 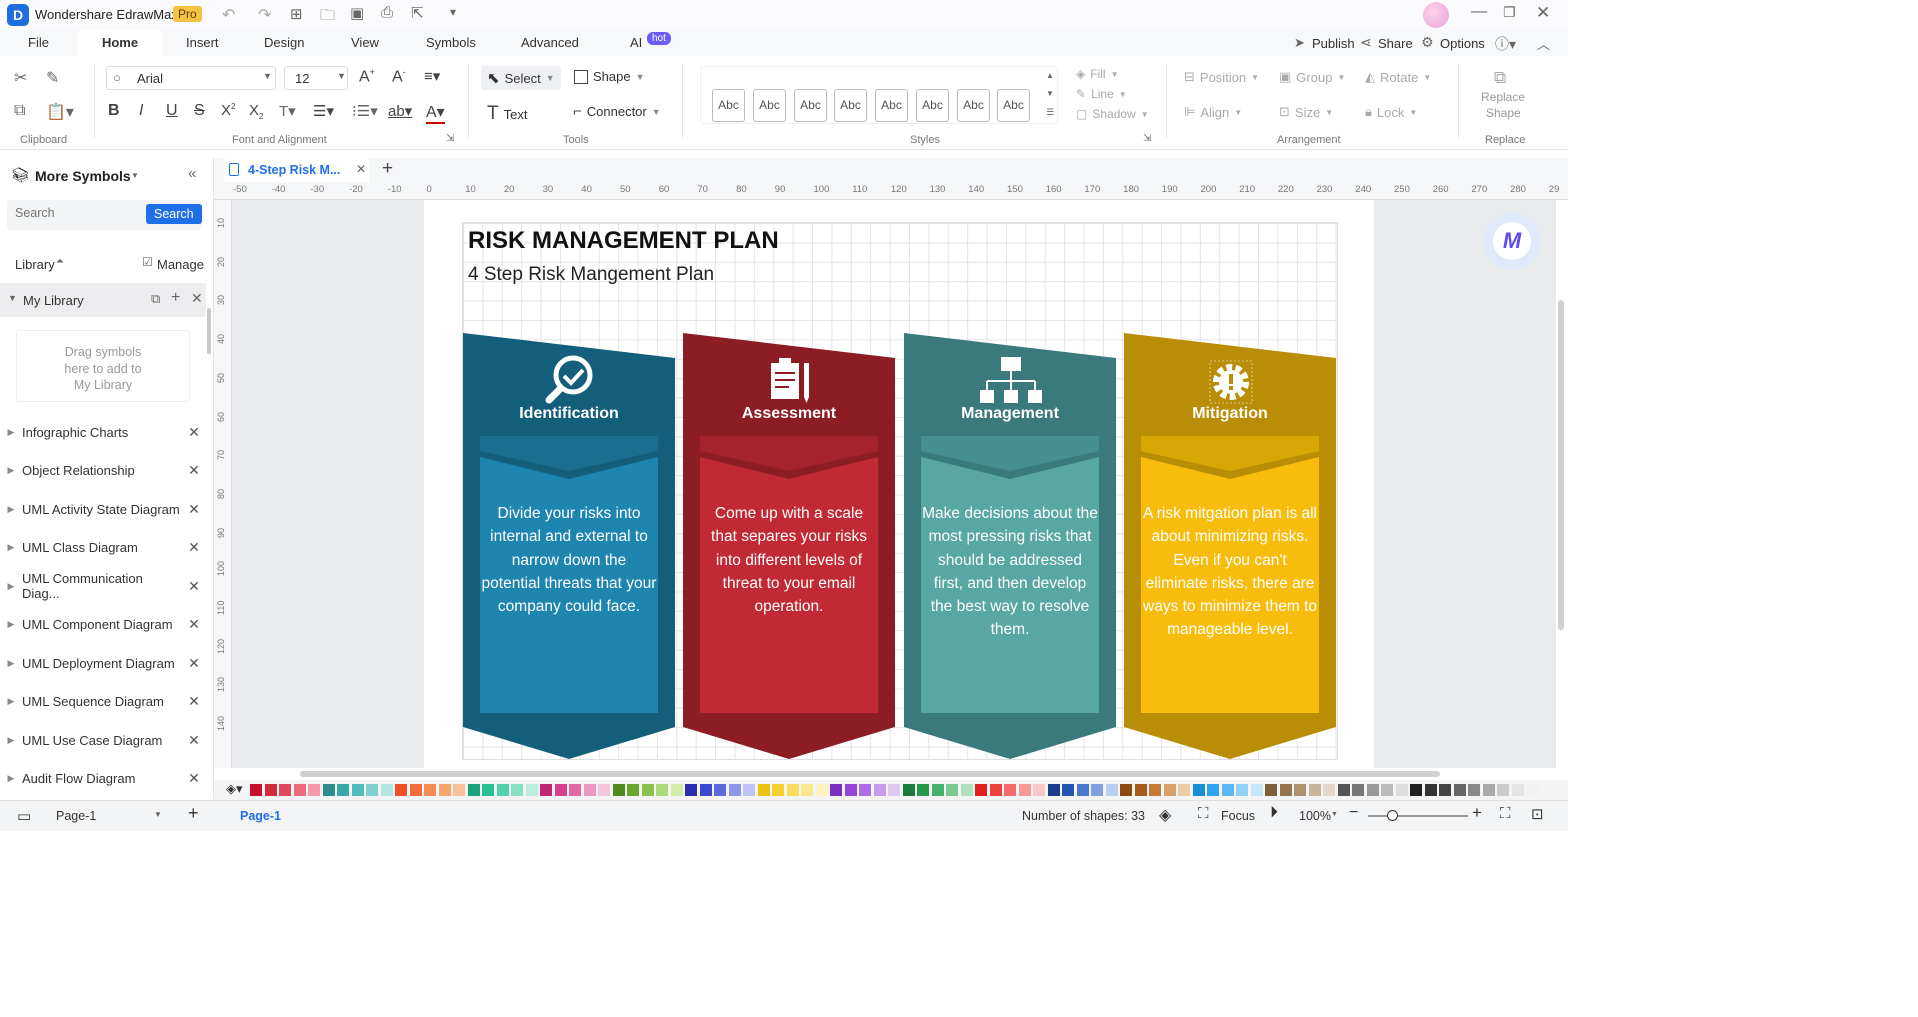 What do you see at coordinates (296, 14) in the screenshot?
I see `new-icon: ⊞` at bounding box center [296, 14].